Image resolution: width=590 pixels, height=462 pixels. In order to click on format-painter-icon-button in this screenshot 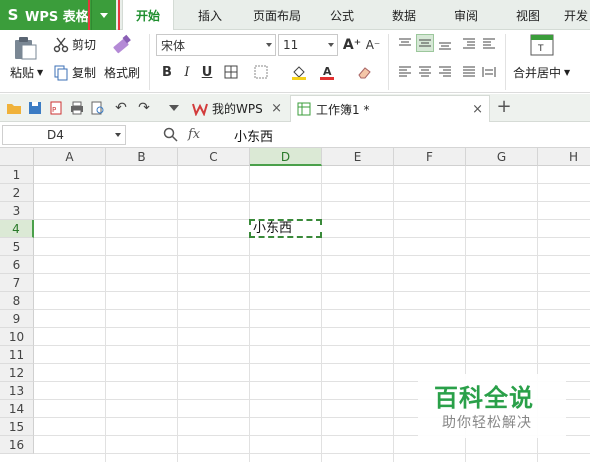, I will do `click(122, 46)`.